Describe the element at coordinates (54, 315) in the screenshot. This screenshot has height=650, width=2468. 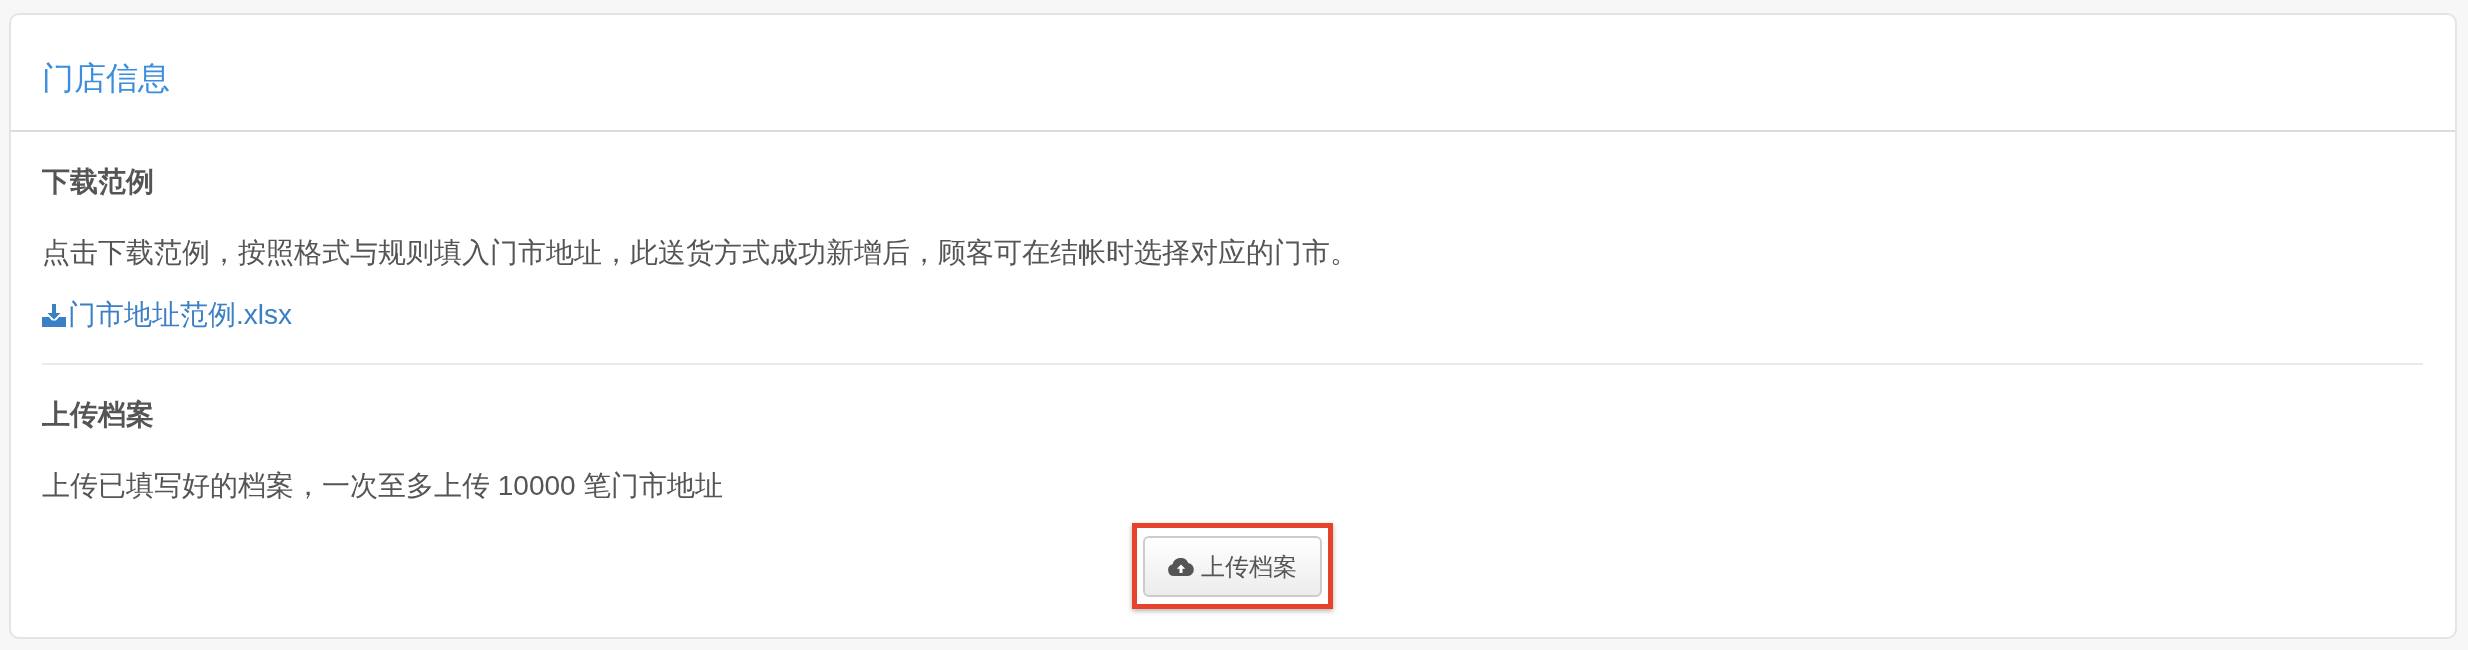
I see `download-icon` at that location.